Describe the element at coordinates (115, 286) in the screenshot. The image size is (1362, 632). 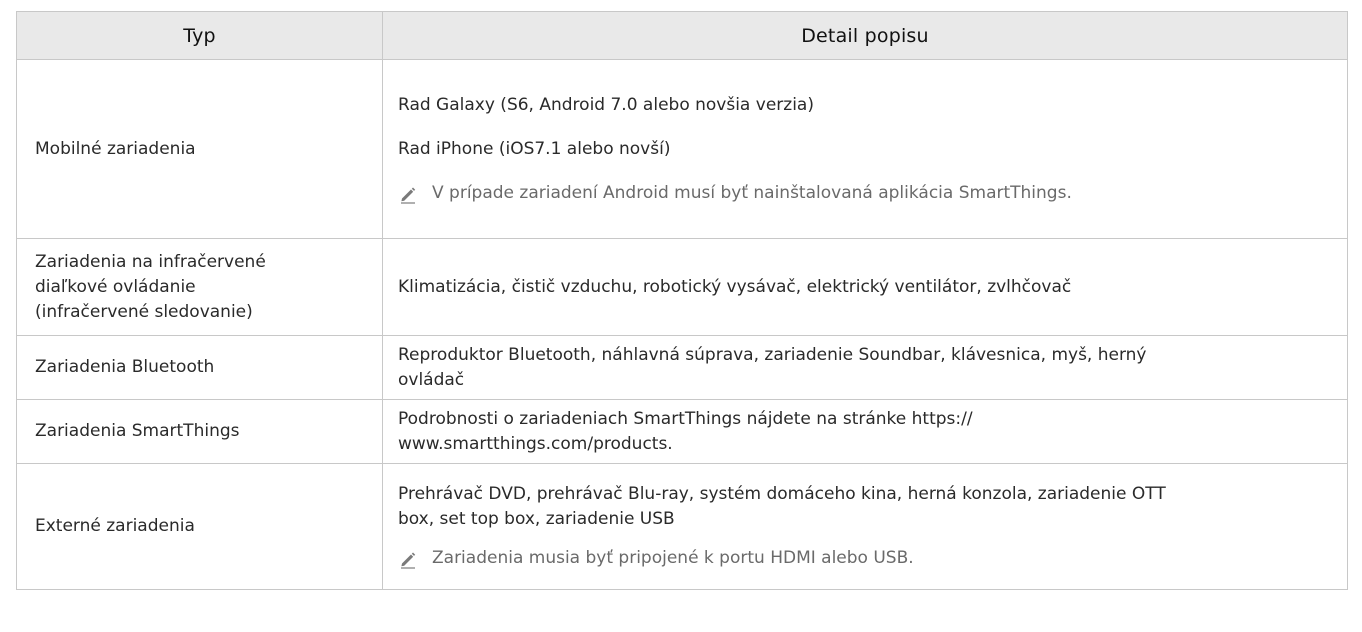
I see `type-line: diaľkové ovládanie` at that location.